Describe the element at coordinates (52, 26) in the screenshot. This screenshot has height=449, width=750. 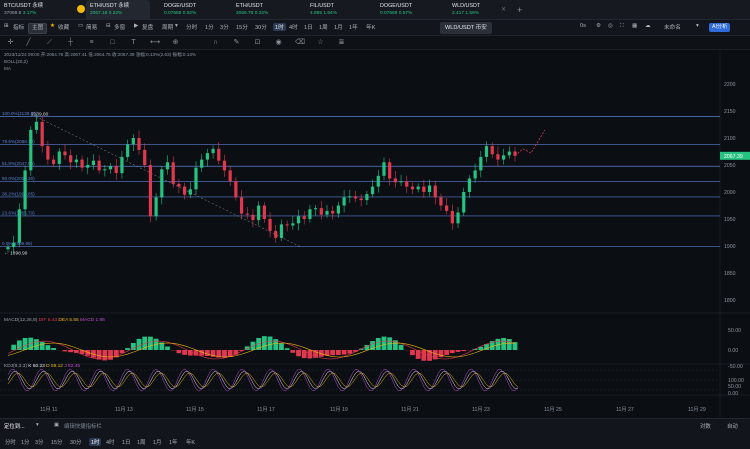
I see `star-icon: ★` at that location.